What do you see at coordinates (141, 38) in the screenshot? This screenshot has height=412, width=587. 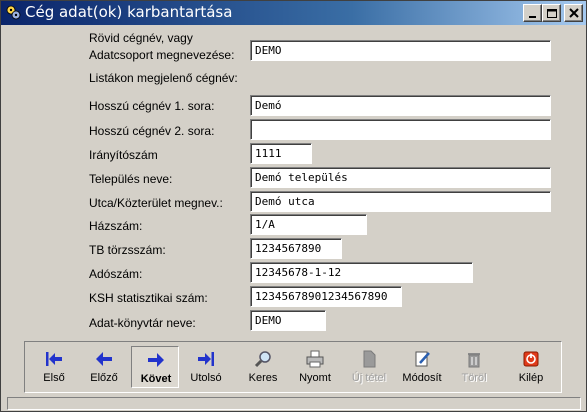 I see `short-name-label-line1: Rövid cégnév, vagy` at bounding box center [141, 38].